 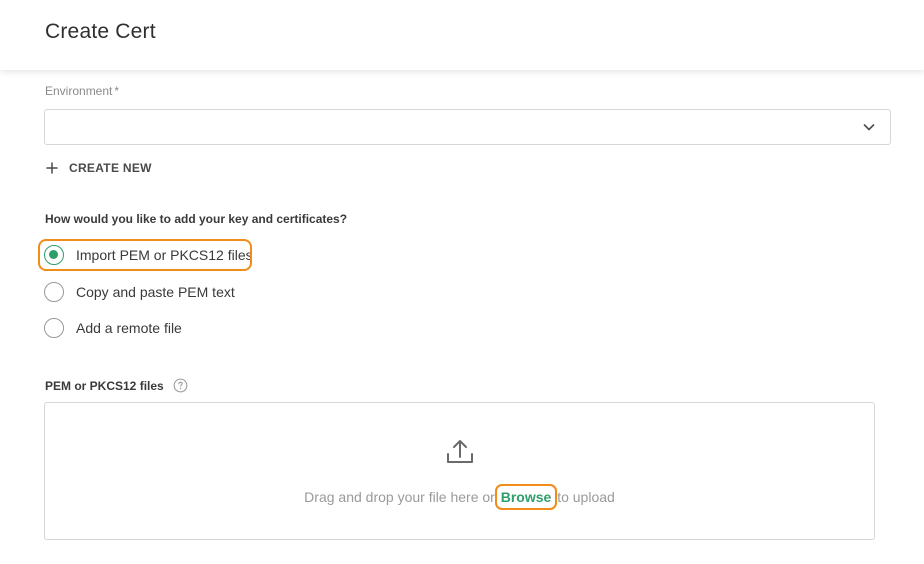 I want to click on create-new-label: CREATE NEW, so click(x=110, y=168).